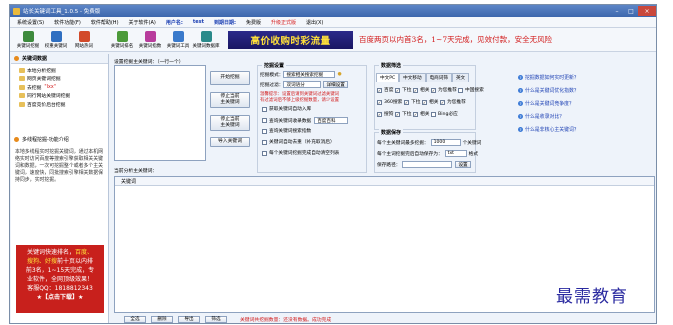 This screenshot has height=325, width=673. Describe the element at coordinates (16, 11) in the screenshot. I see `app-icon` at that location.